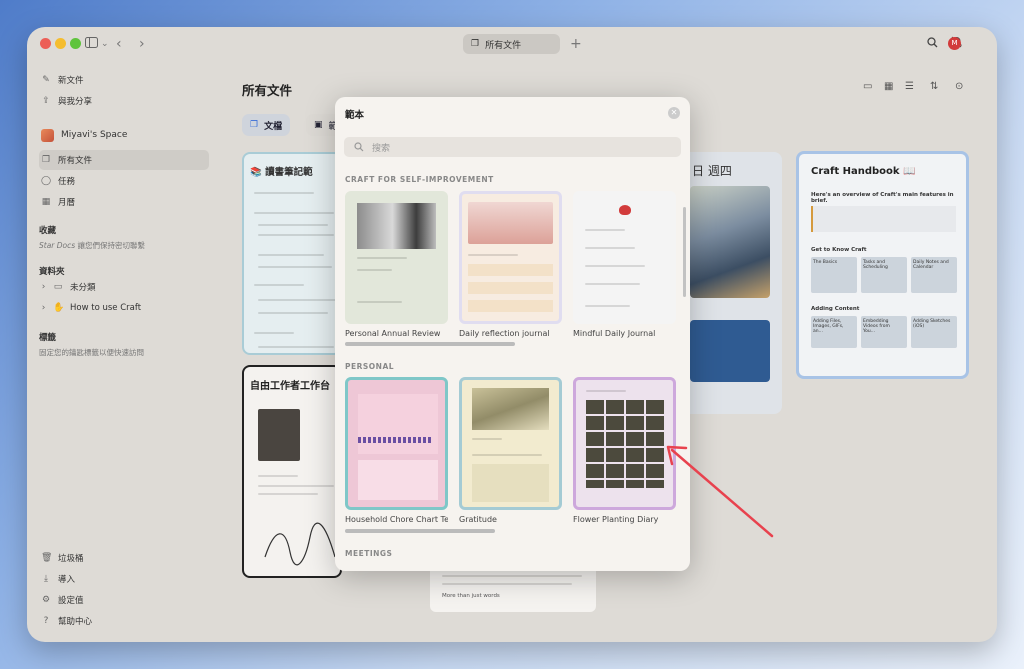 This screenshot has height=669, width=1024. I want to click on grid-view-icon: ▦, so click(888, 86).